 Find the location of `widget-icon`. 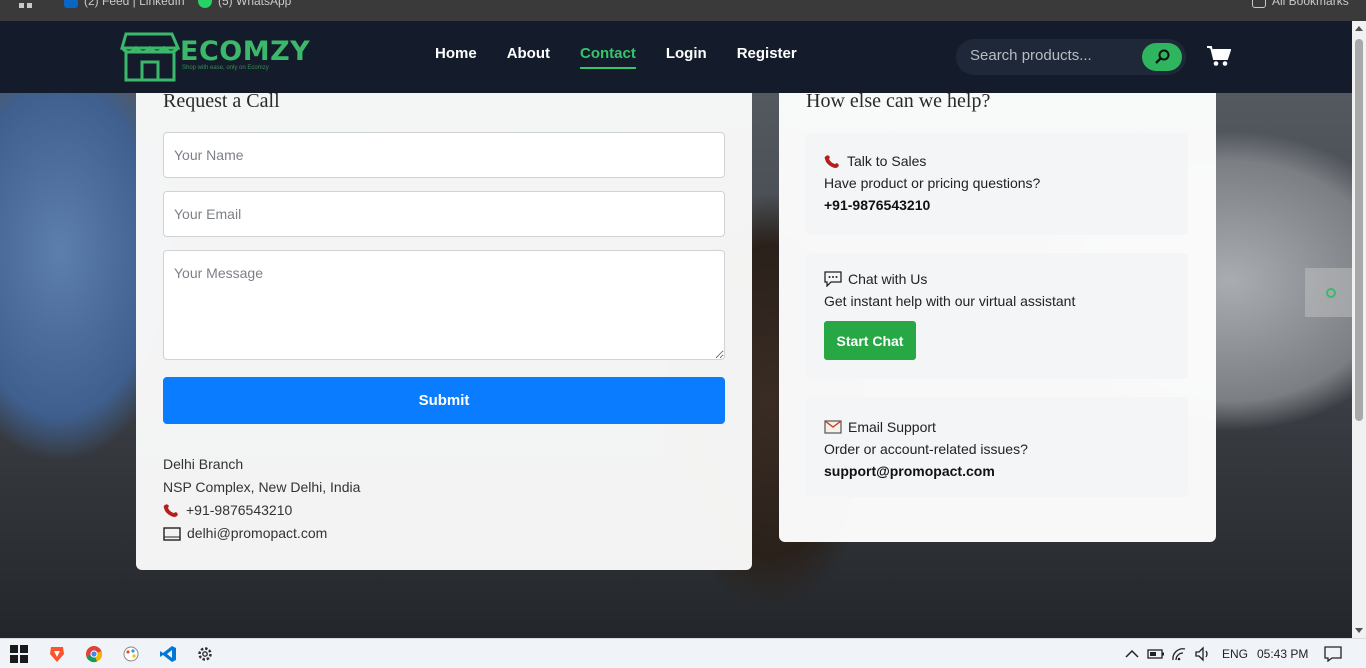

widget-icon is located at coordinates (1331, 293).